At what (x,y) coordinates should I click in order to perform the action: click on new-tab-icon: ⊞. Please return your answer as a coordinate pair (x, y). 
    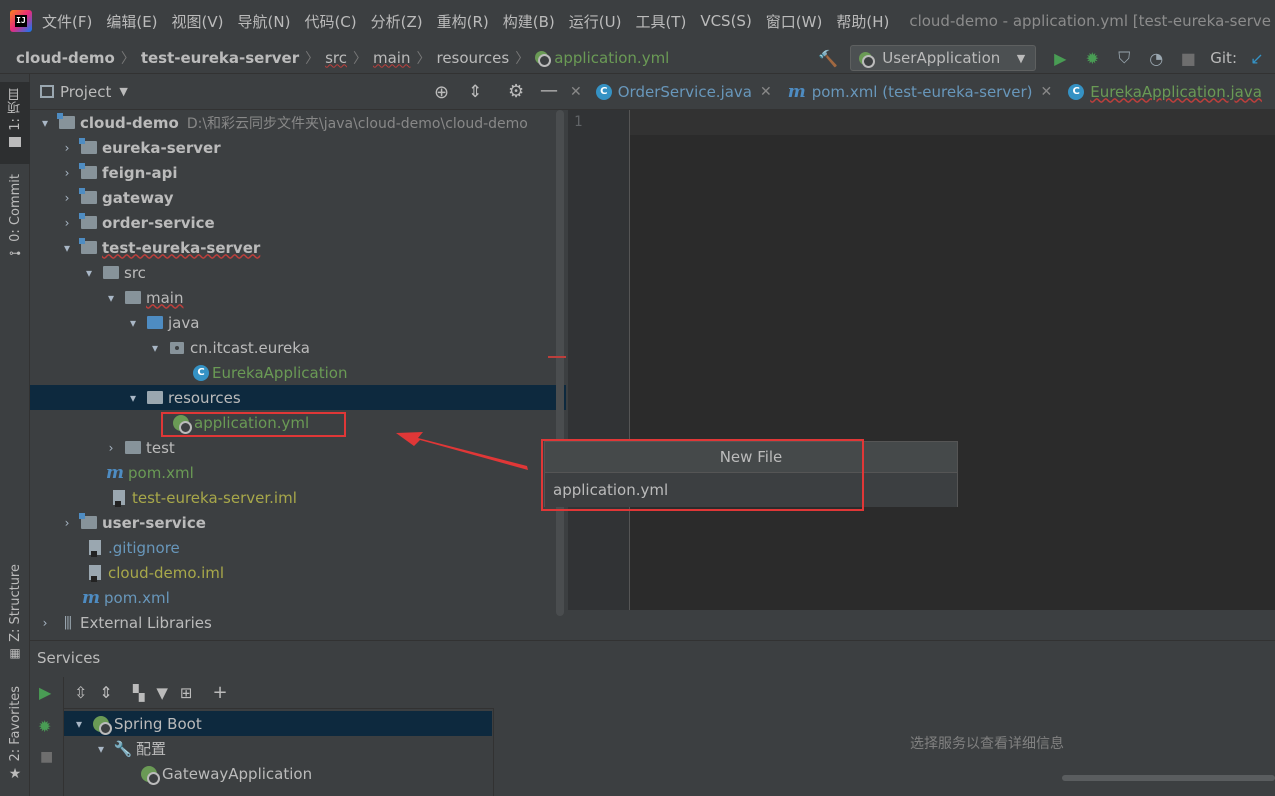
    Looking at the image, I should click on (186, 693).